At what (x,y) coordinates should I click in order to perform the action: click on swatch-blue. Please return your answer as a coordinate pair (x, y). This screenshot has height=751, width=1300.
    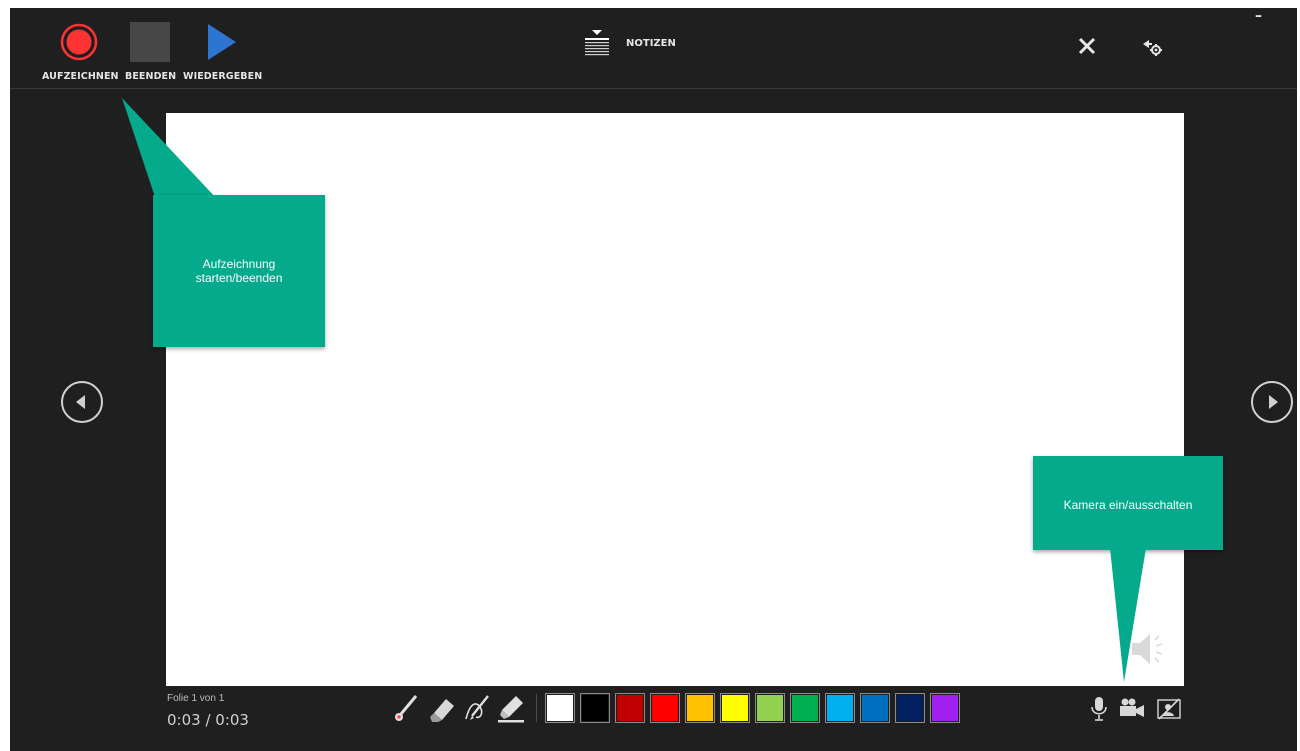
    Looking at the image, I should click on (875, 708).